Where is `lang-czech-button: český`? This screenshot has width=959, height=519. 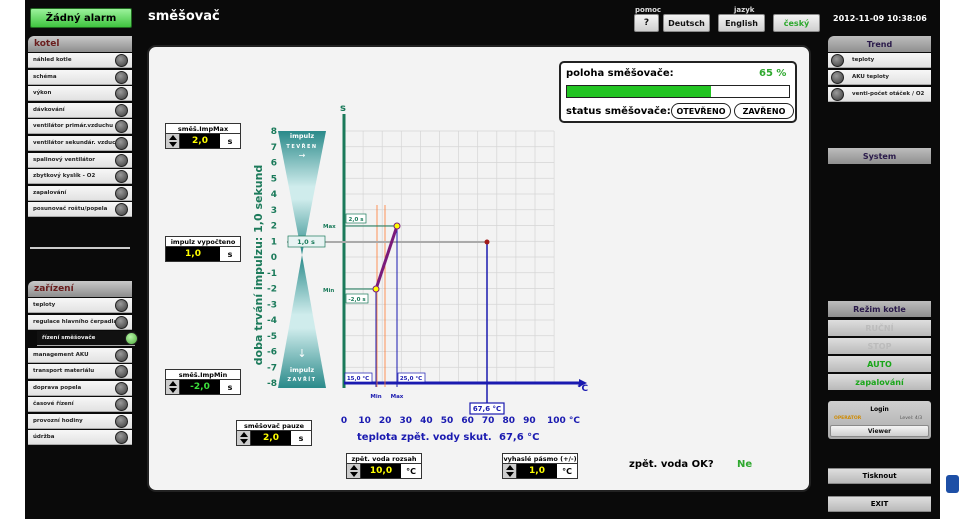 lang-czech-button: český is located at coordinates (796, 23).